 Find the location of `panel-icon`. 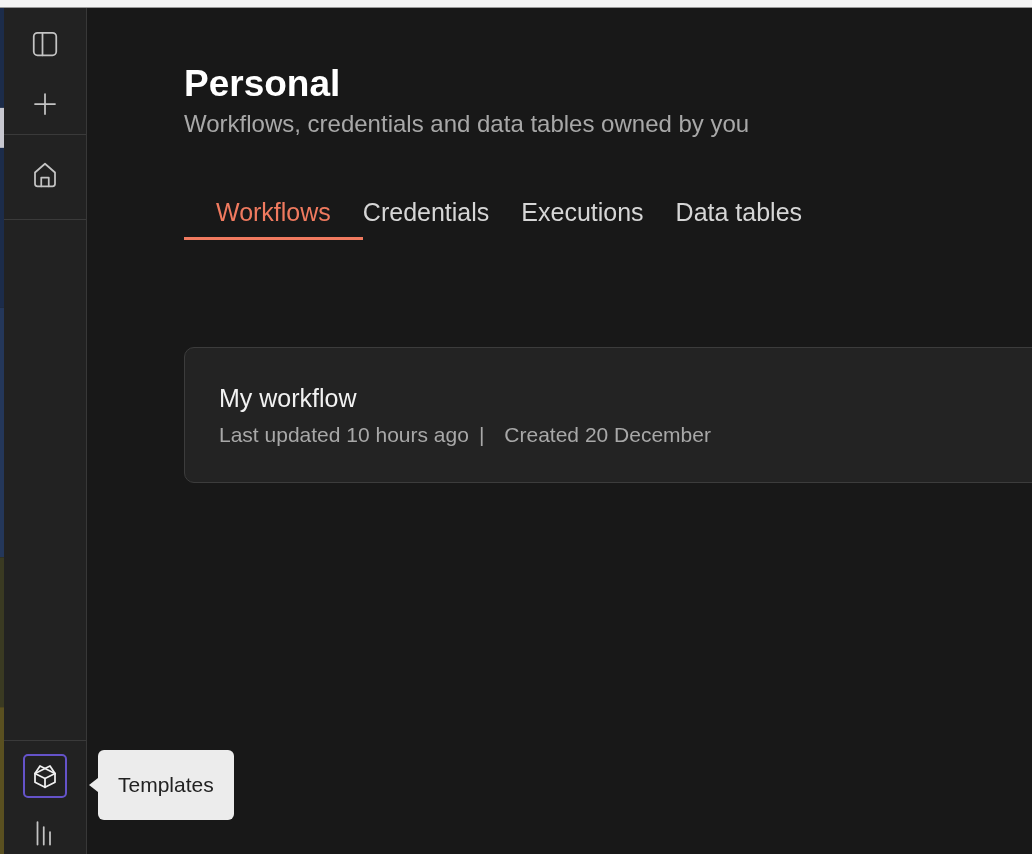

panel-icon is located at coordinates (45, 44).